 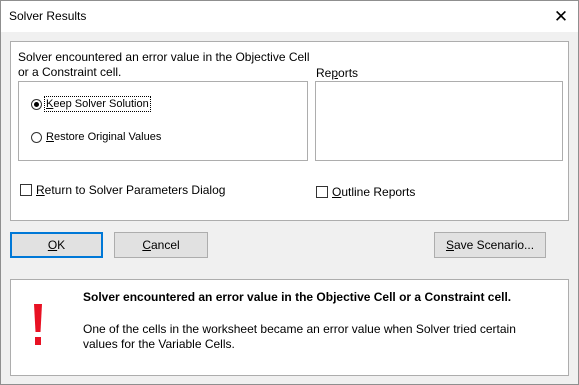 I want to click on return-to-parameters-label: Return to Solver Parameters Dialog, so click(x=131, y=190).